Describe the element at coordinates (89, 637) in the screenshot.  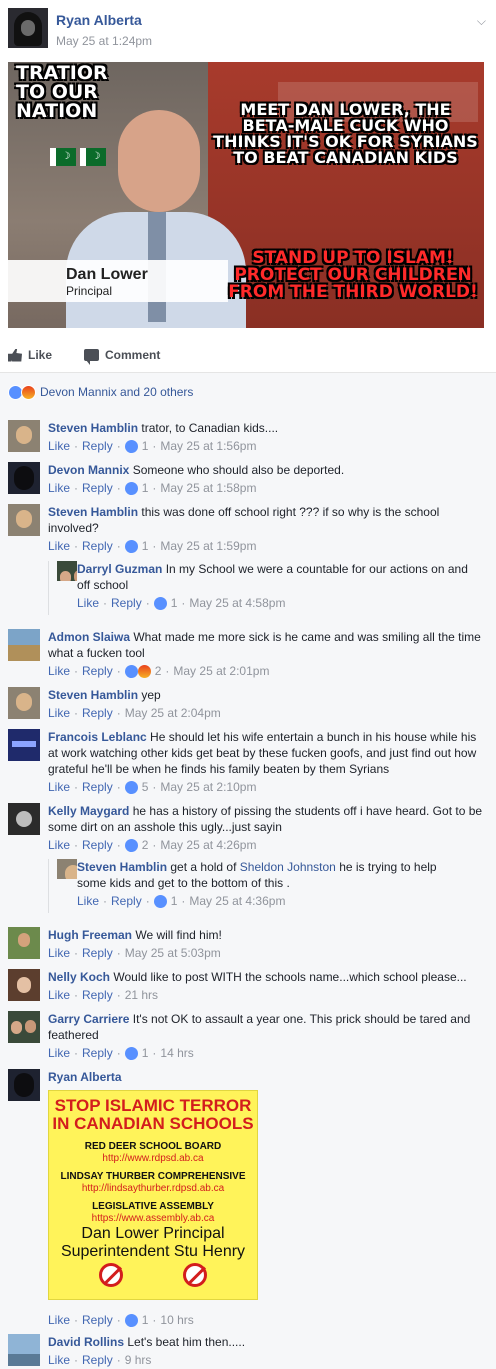
I see `comment-author: Admon Slaiwa` at that location.